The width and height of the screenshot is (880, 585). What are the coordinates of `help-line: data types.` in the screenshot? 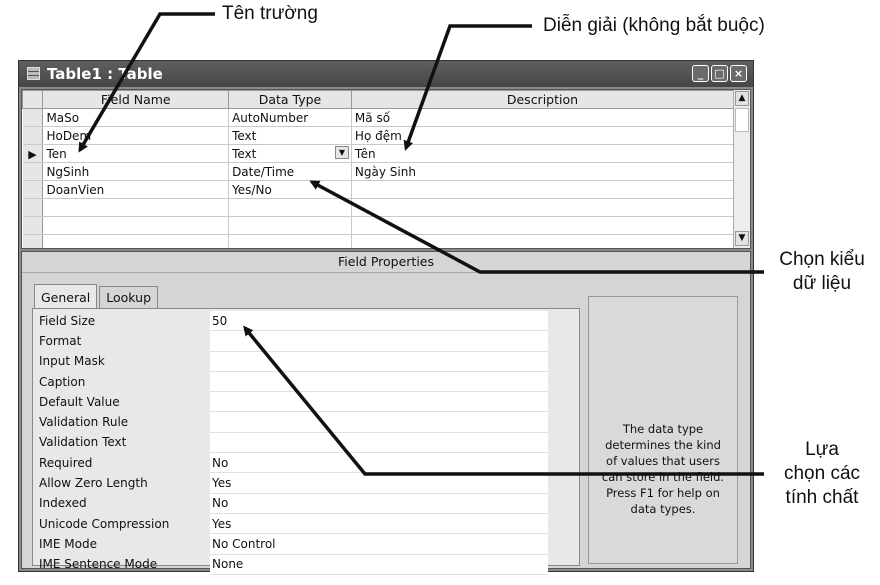 It's located at (663, 509).